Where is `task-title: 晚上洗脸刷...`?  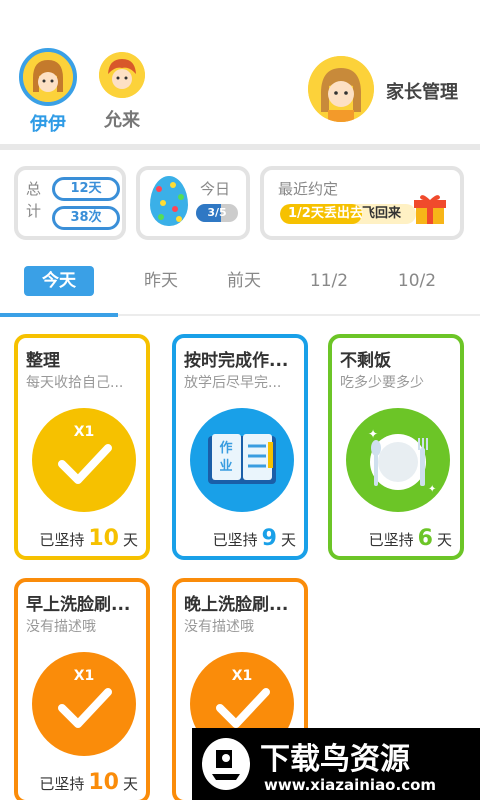
task-title: 晚上洗脸刷... is located at coordinates (236, 605).